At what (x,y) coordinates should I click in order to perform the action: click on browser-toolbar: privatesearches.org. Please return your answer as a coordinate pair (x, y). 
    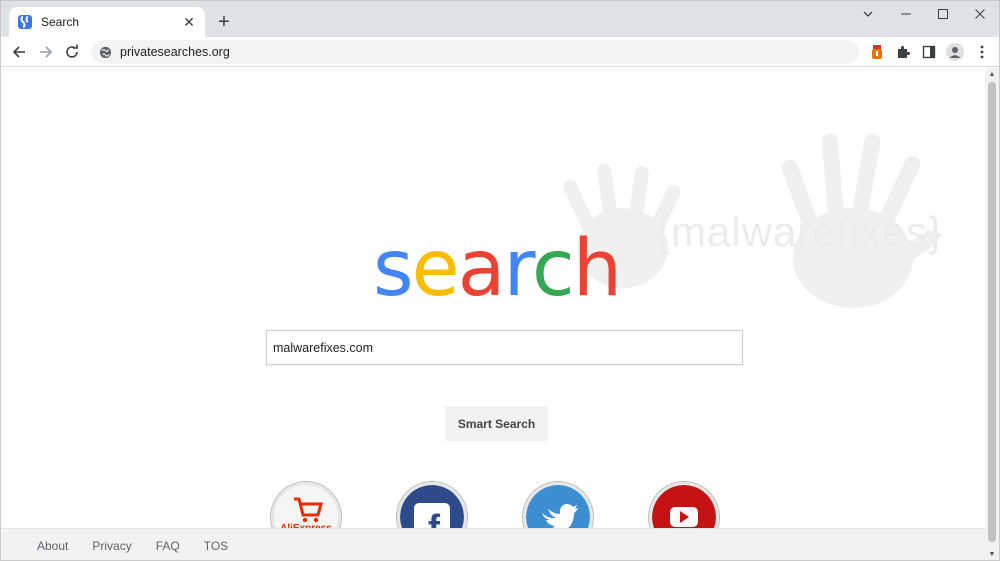
    Looking at the image, I should click on (500, 52).